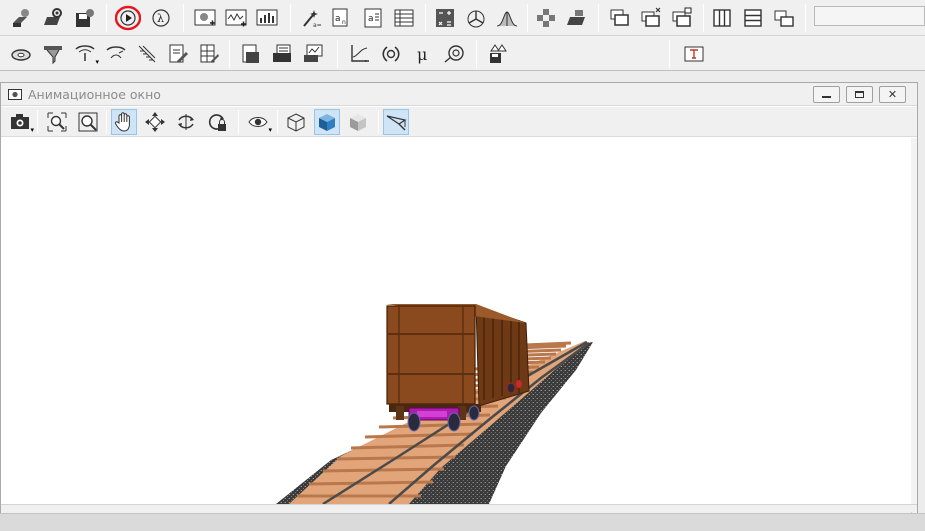  I want to click on restore-icon, so click(859, 94).